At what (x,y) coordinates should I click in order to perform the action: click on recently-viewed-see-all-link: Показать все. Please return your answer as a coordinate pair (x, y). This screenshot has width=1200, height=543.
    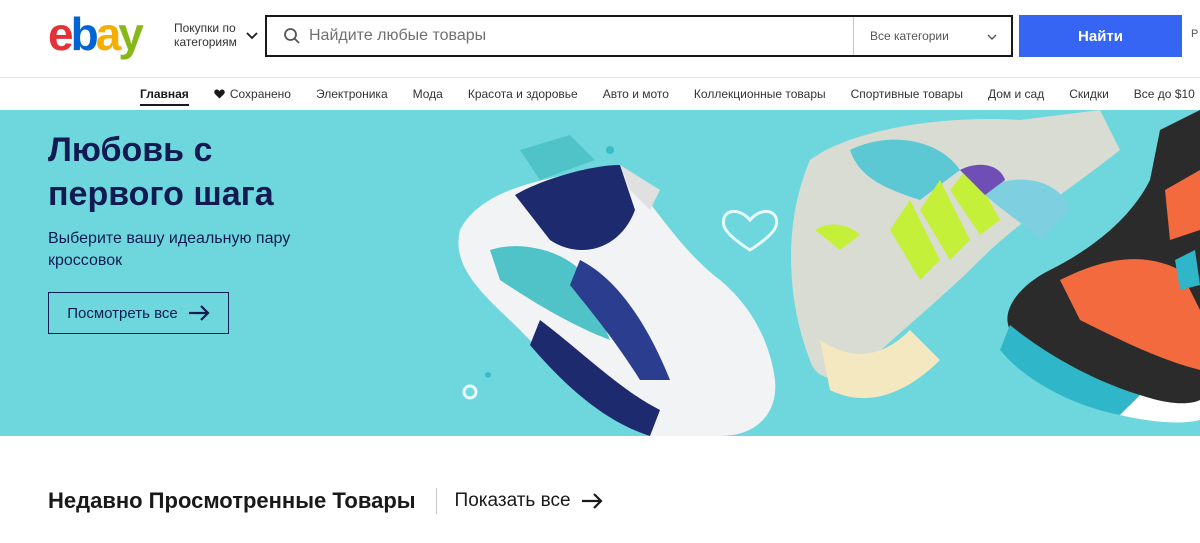
    Looking at the image, I should click on (529, 501).